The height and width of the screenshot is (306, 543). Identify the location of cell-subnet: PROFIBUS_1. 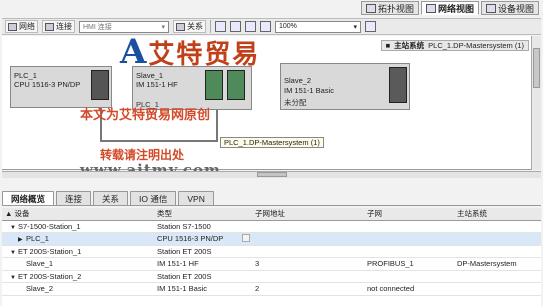
(390, 264).